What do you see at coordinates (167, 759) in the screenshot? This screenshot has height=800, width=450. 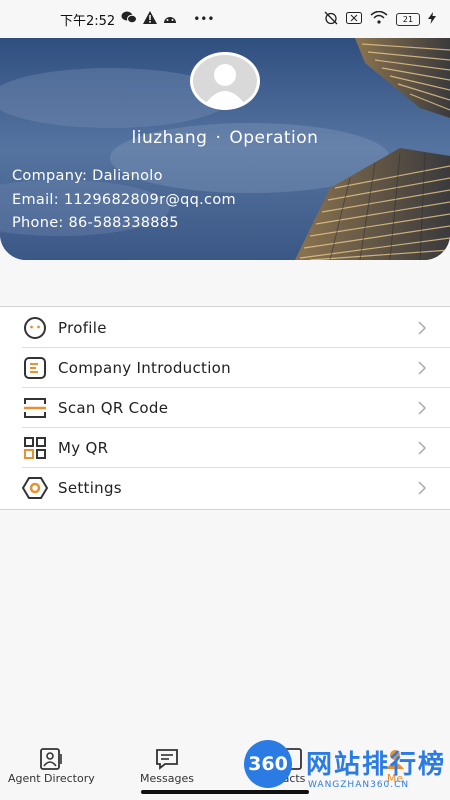 I see `chat-icon` at bounding box center [167, 759].